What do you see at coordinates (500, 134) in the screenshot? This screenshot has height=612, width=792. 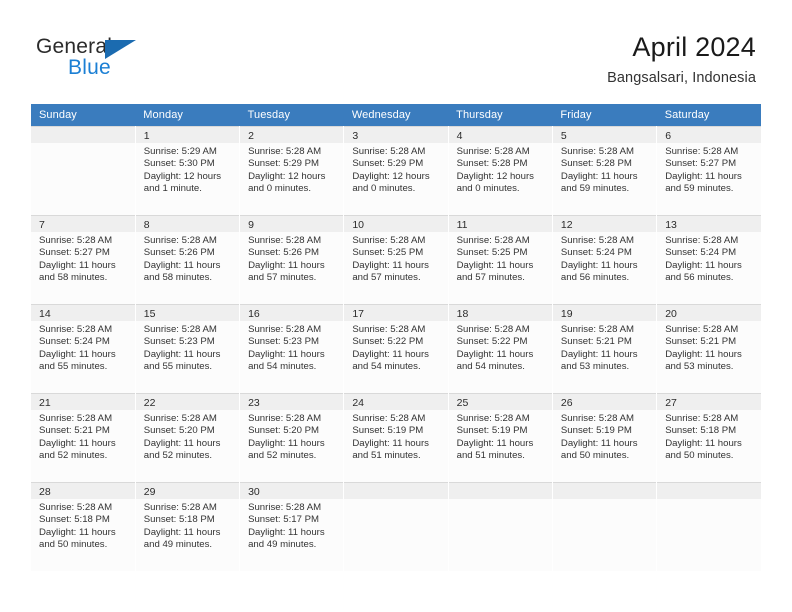 I see `day-number: 4` at bounding box center [500, 134].